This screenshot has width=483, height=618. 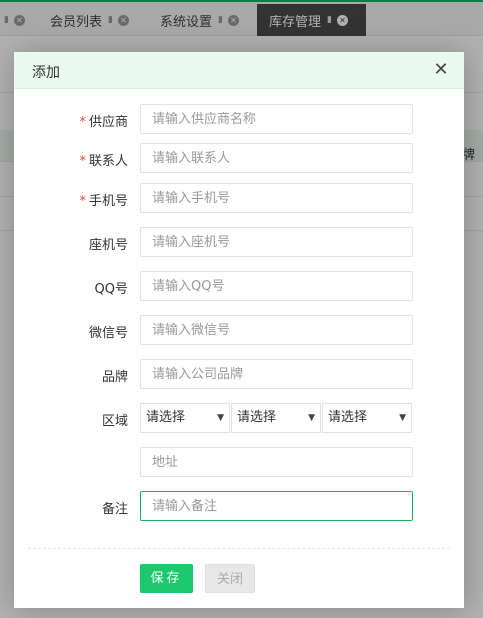 I want to click on form-row-qq: QQ号, so click(x=239, y=286).